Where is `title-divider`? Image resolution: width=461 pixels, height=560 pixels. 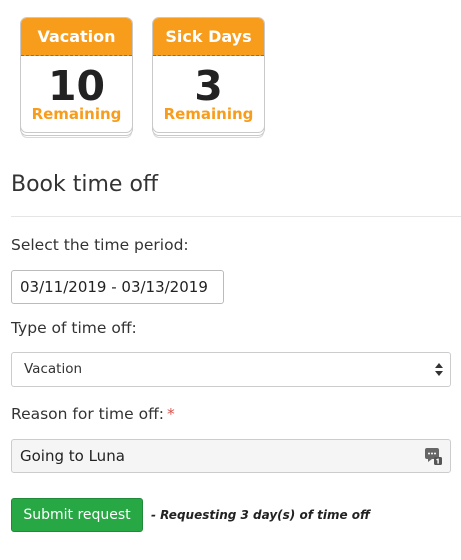
title-divider is located at coordinates (236, 216).